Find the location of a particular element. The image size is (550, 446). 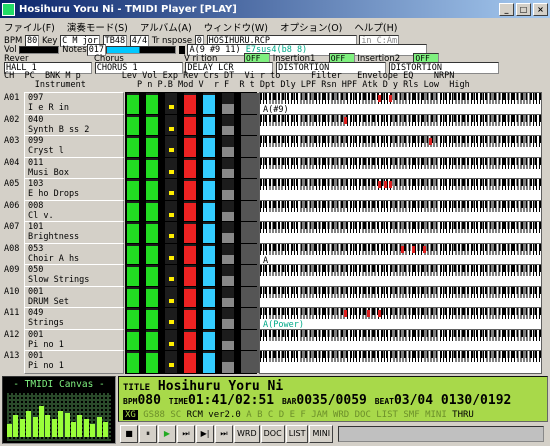

play-button: ▶ is located at coordinates (167, 434).